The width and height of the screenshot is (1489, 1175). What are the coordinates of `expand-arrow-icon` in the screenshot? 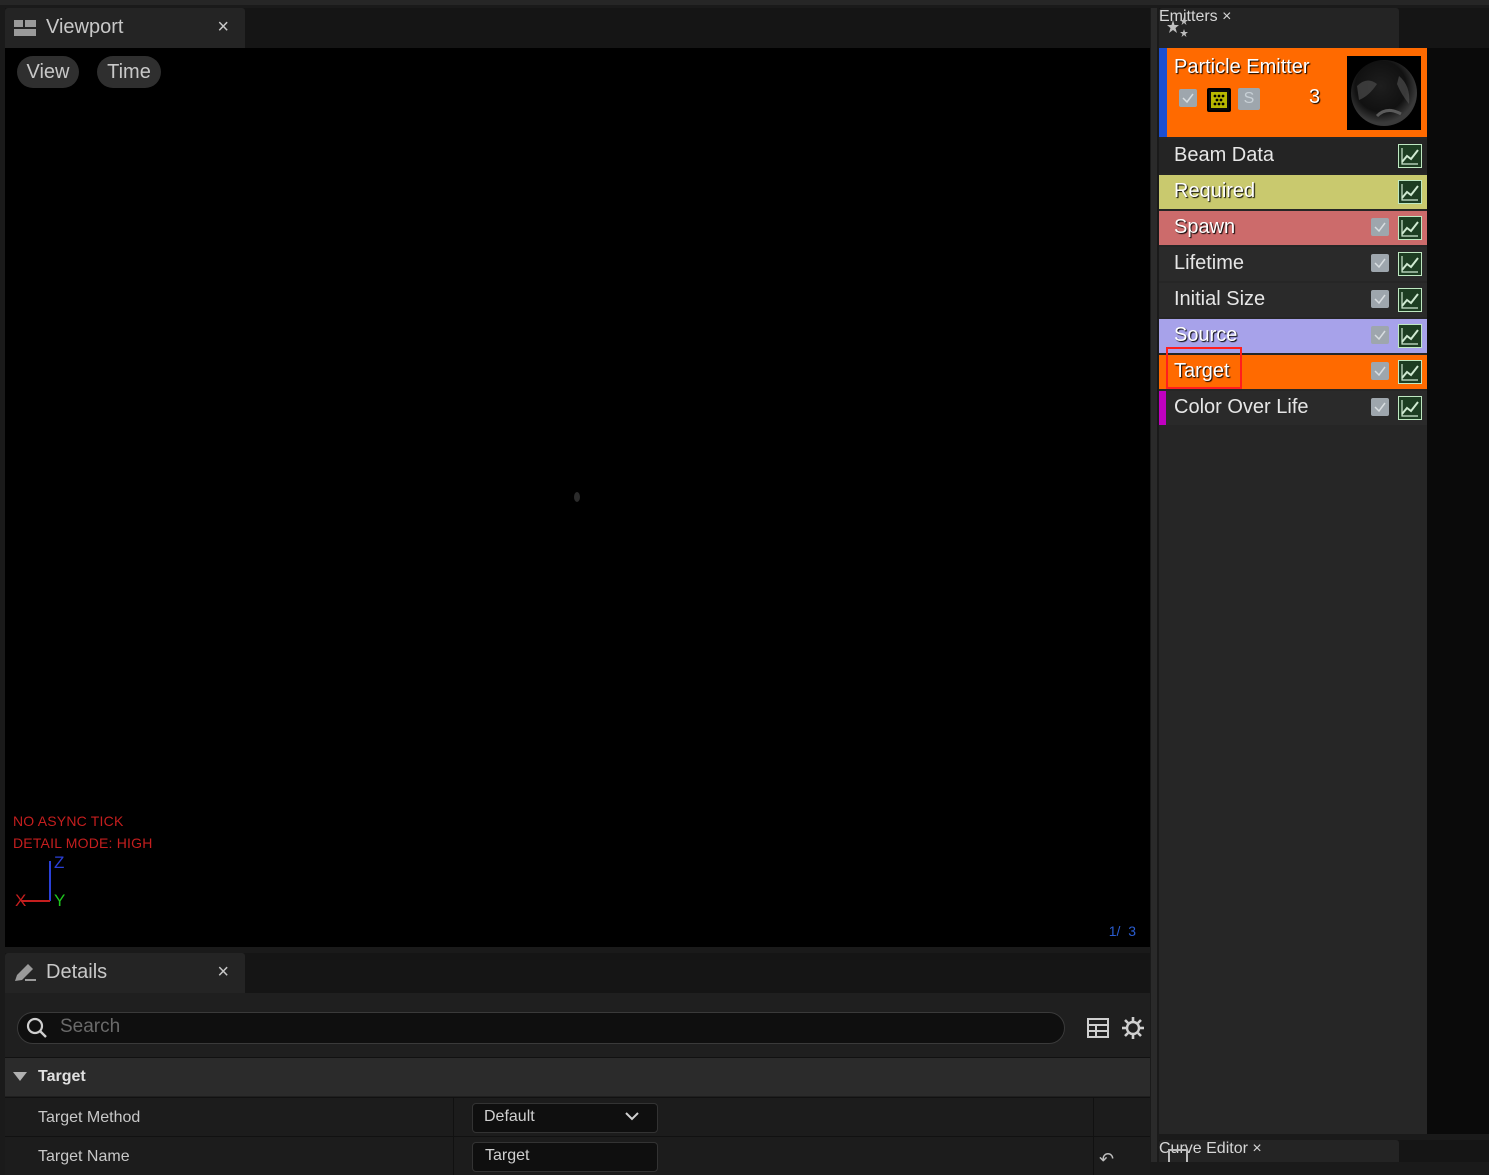 It's located at (20, 1076).